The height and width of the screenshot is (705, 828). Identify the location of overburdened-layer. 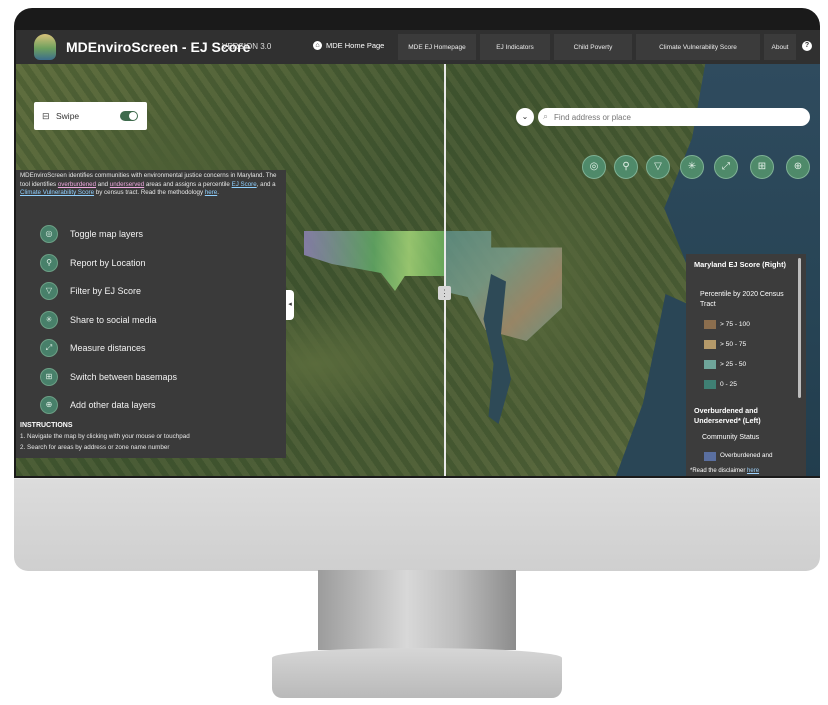
(374, 261).